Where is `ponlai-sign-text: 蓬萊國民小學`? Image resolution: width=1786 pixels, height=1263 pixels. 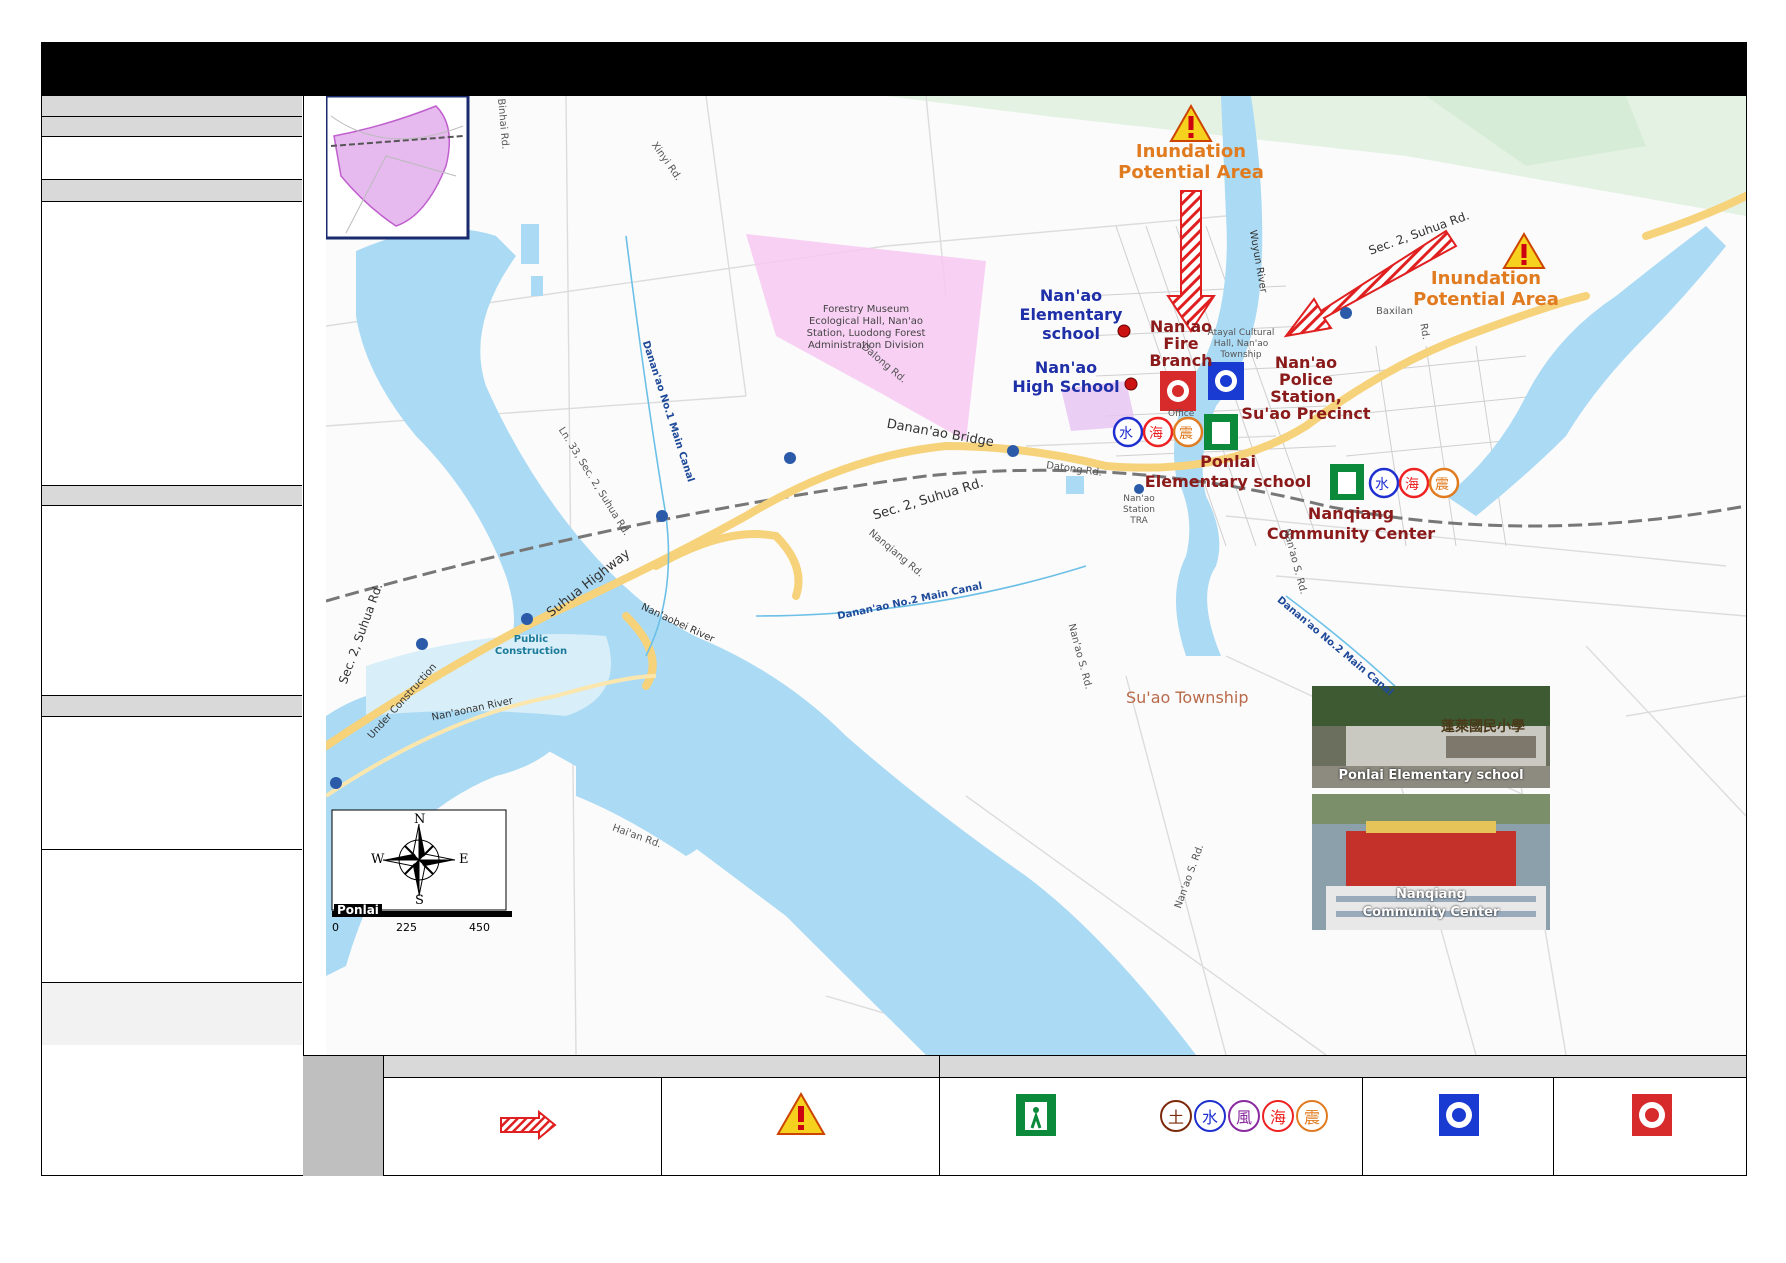 ponlai-sign-text: 蓬萊國民小學 is located at coordinates (1483, 727).